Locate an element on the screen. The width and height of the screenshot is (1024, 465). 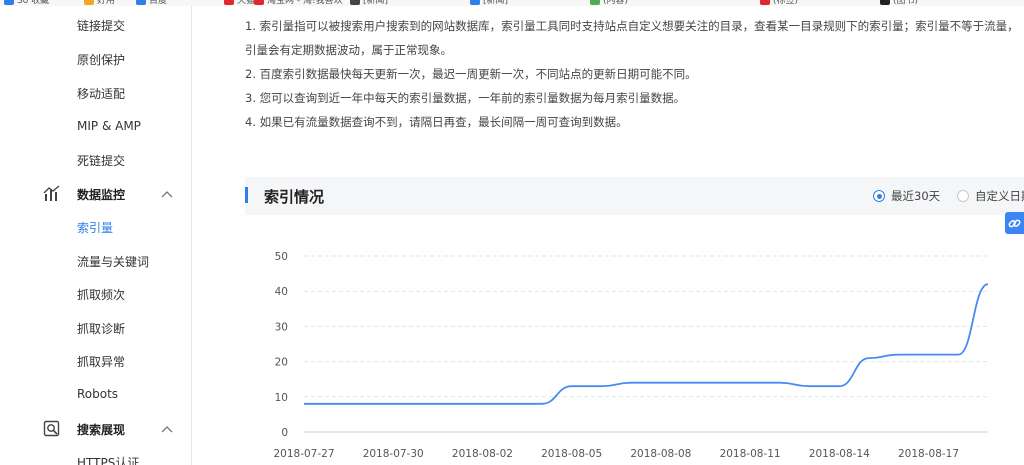
sidebar-group-data-monitor: 数据监控 is located at coordinates (96, 194).